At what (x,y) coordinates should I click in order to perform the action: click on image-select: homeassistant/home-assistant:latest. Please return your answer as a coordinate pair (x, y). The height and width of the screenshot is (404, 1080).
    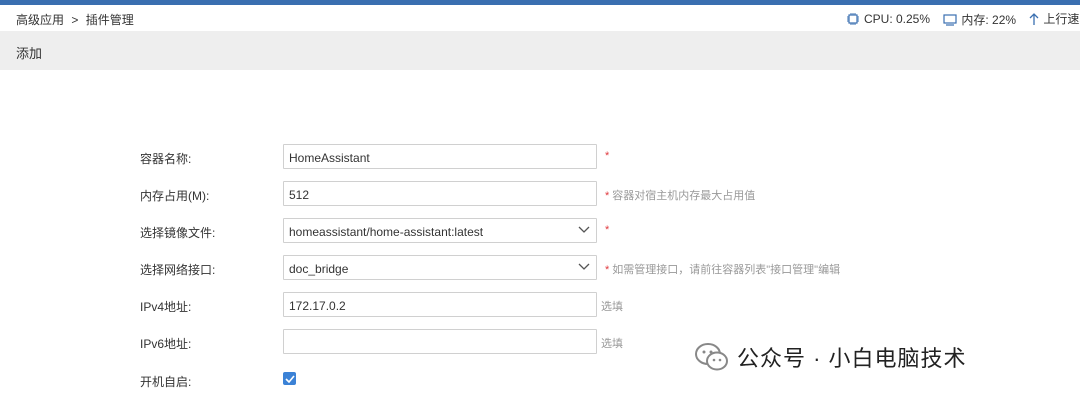
    Looking at the image, I should click on (440, 230).